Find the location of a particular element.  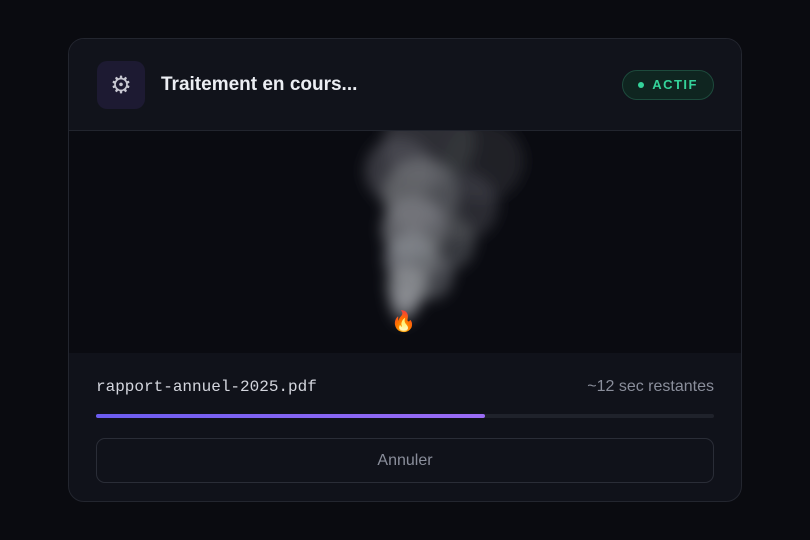

flame-icon: 🔥 is located at coordinates (403, 321).